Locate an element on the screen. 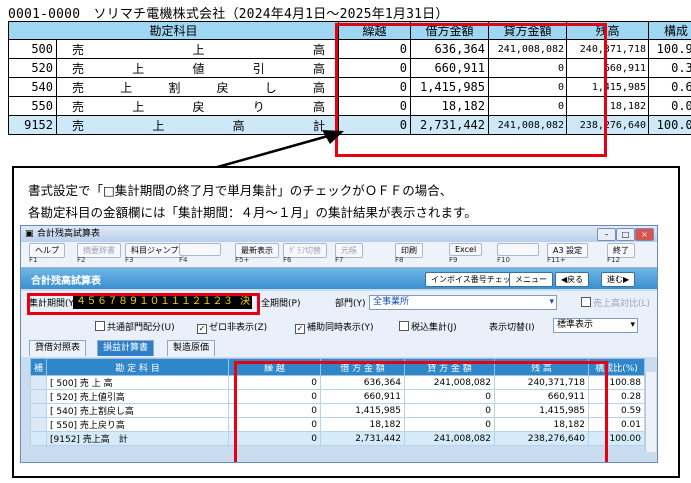 The image size is (691, 483). toolbar-button-f3: 科目ジャンプ F3 is located at coordinates (155, 253).